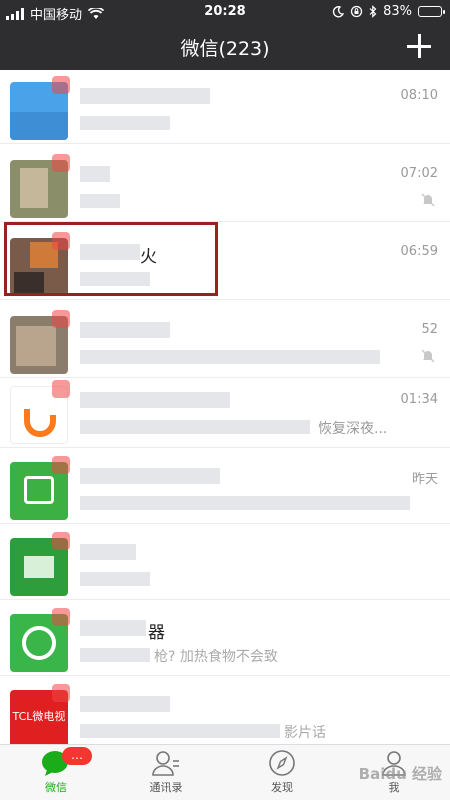  What do you see at coordinates (419, 251) in the screenshot?
I see `chat-time: 06:59` at bounding box center [419, 251].